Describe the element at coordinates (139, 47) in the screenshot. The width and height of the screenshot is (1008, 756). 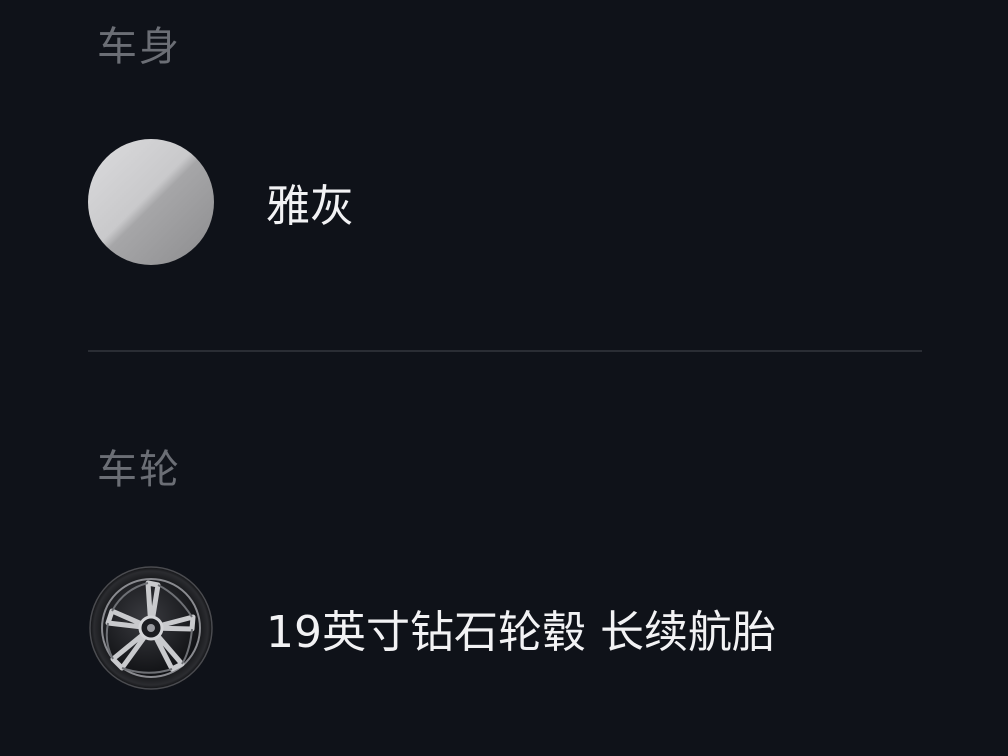
I see `section-title-body: 车身` at that location.